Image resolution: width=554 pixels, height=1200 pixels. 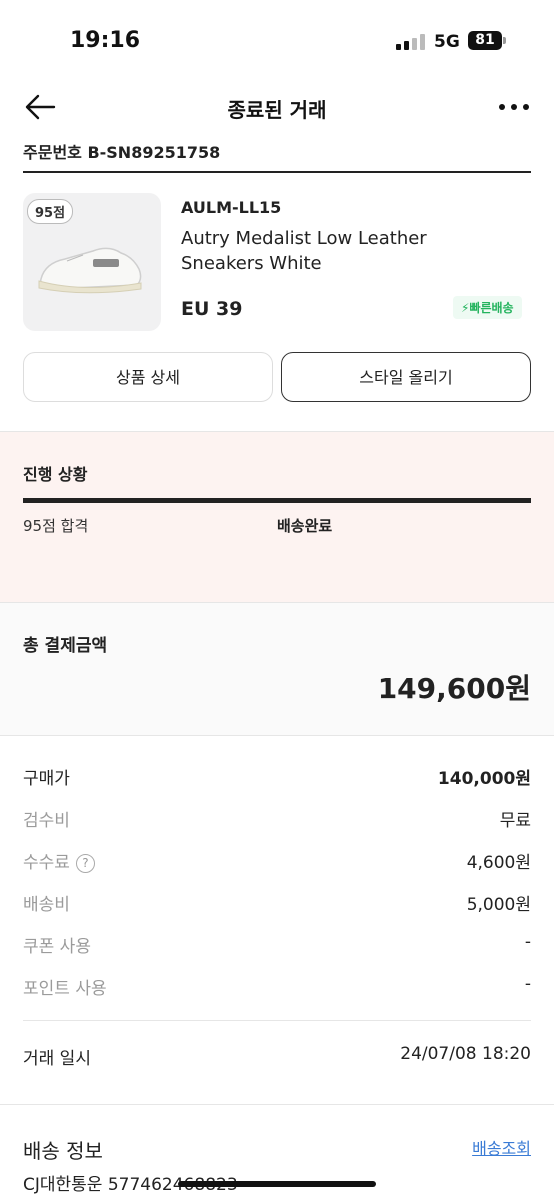 What do you see at coordinates (92, 262) in the screenshot?
I see `product-image: 95점` at bounding box center [92, 262].